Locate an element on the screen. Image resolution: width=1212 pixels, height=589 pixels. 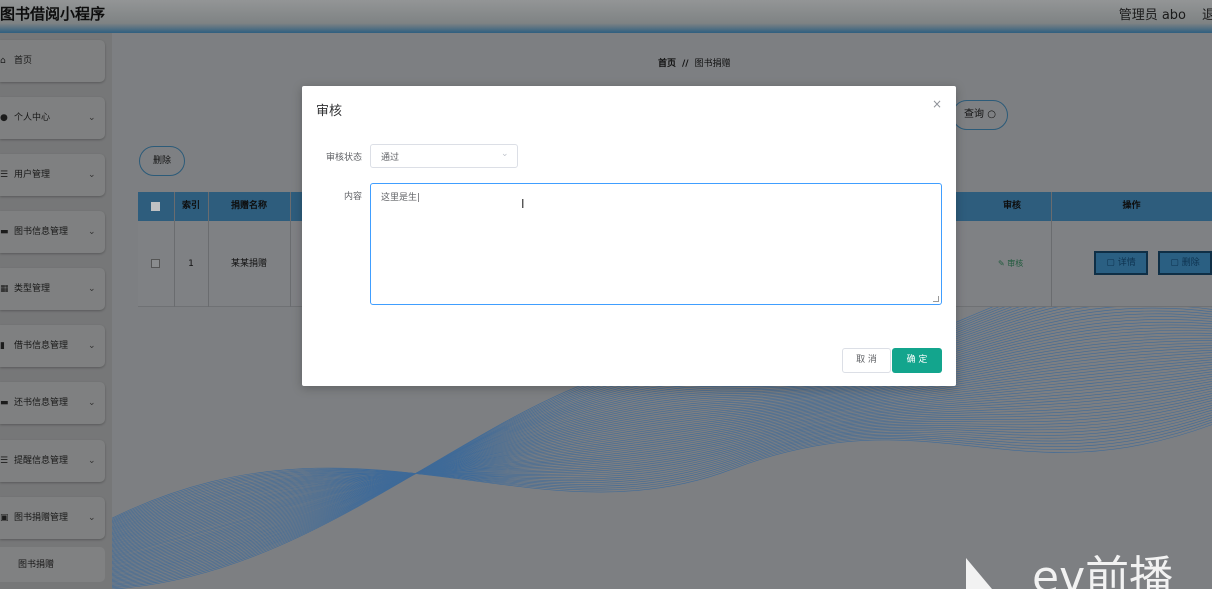
row-delete-button: ▢ 删除 is located at coordinates (1185, 263).